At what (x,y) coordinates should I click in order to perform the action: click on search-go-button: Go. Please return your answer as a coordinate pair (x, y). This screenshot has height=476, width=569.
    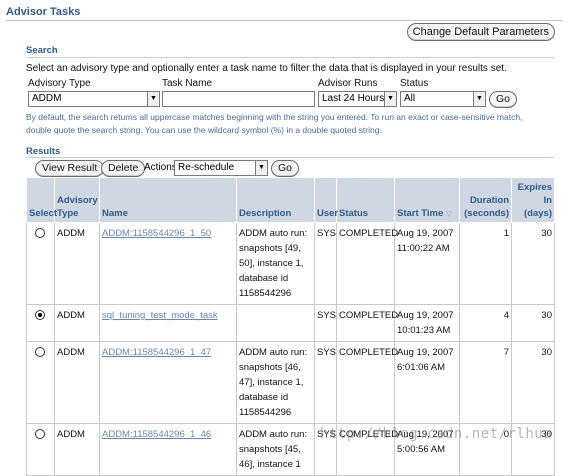
    Looking at the image, I should click on (503, 99).